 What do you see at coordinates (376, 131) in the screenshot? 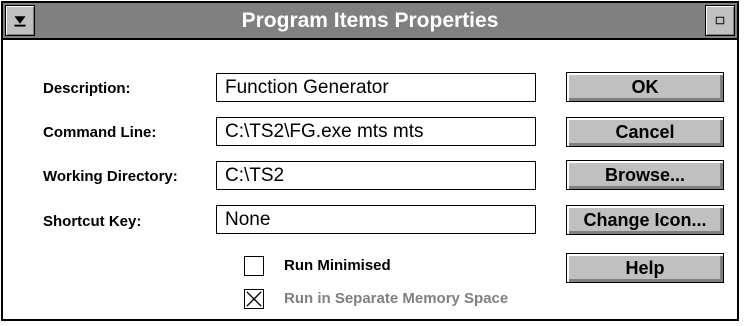
I see `command-line-field: C:\TS2\FG.exe mts mts` at bounding box center [376, 131].